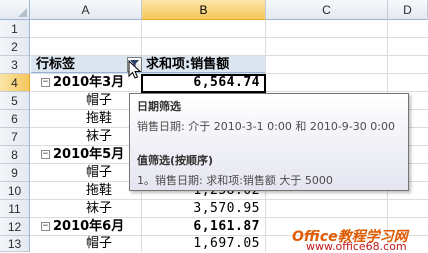  Describe the element at coordinates (15, 137) in the screenshot. I see `row-header-7: 7` at that location.